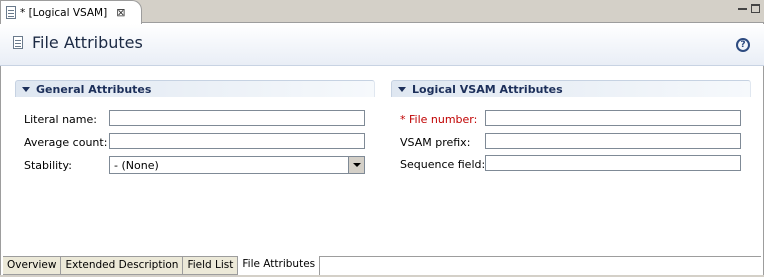 The height and width of the screenshot is (277, 764). I want to click on tab-extended-description: Extended Description, so click(122, 266).